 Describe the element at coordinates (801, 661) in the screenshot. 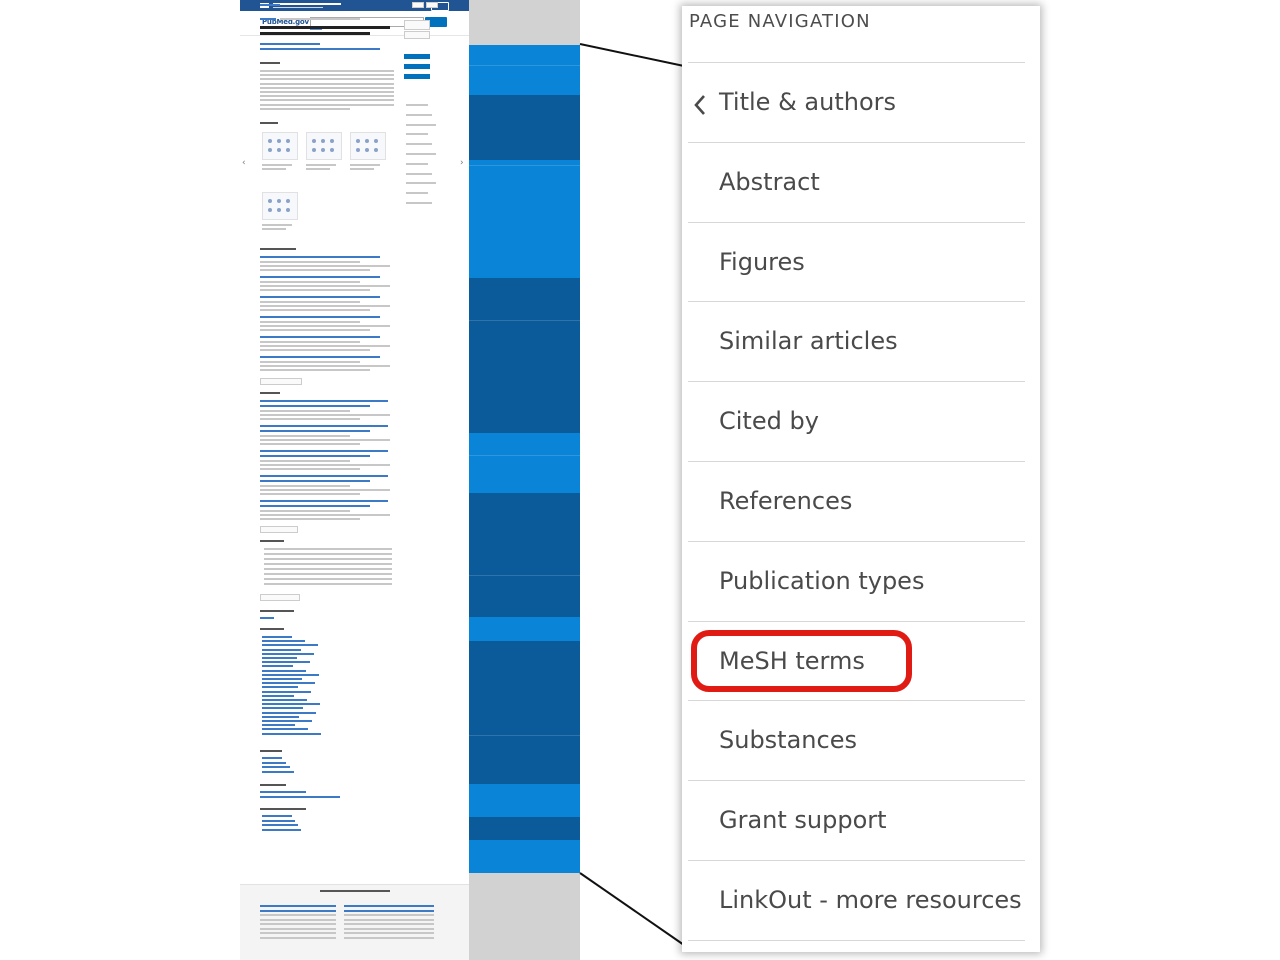

I see `mesh-terms-highlight` at that location.